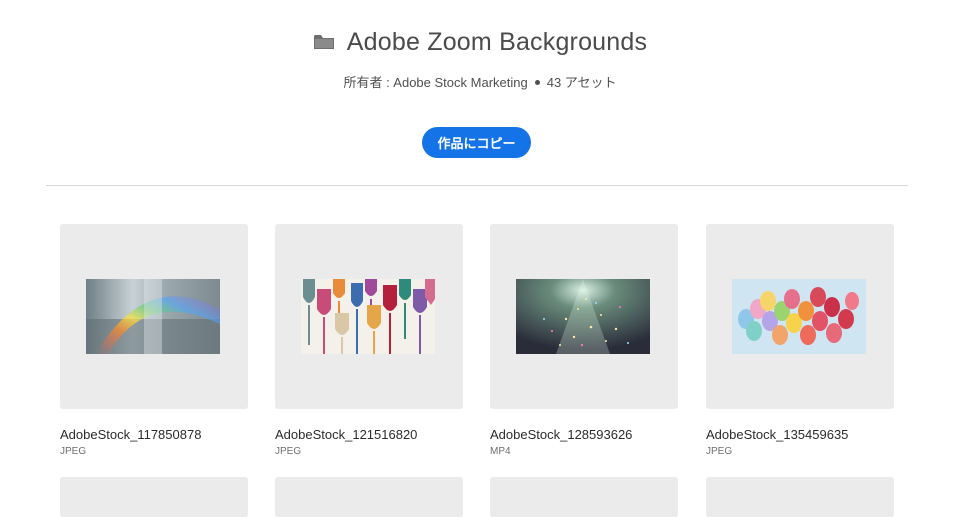  I want to click on folder-meta: 所有者 : Adobe Stock Marketing 43 アセット, so click(480, 81).